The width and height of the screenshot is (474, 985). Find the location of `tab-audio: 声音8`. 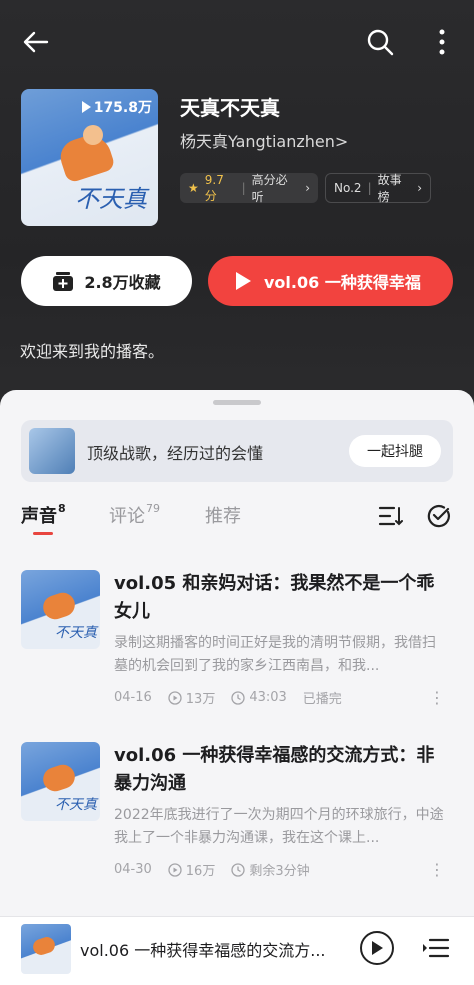

tab-audio: 声音8 is located at coordinates (43, 515).